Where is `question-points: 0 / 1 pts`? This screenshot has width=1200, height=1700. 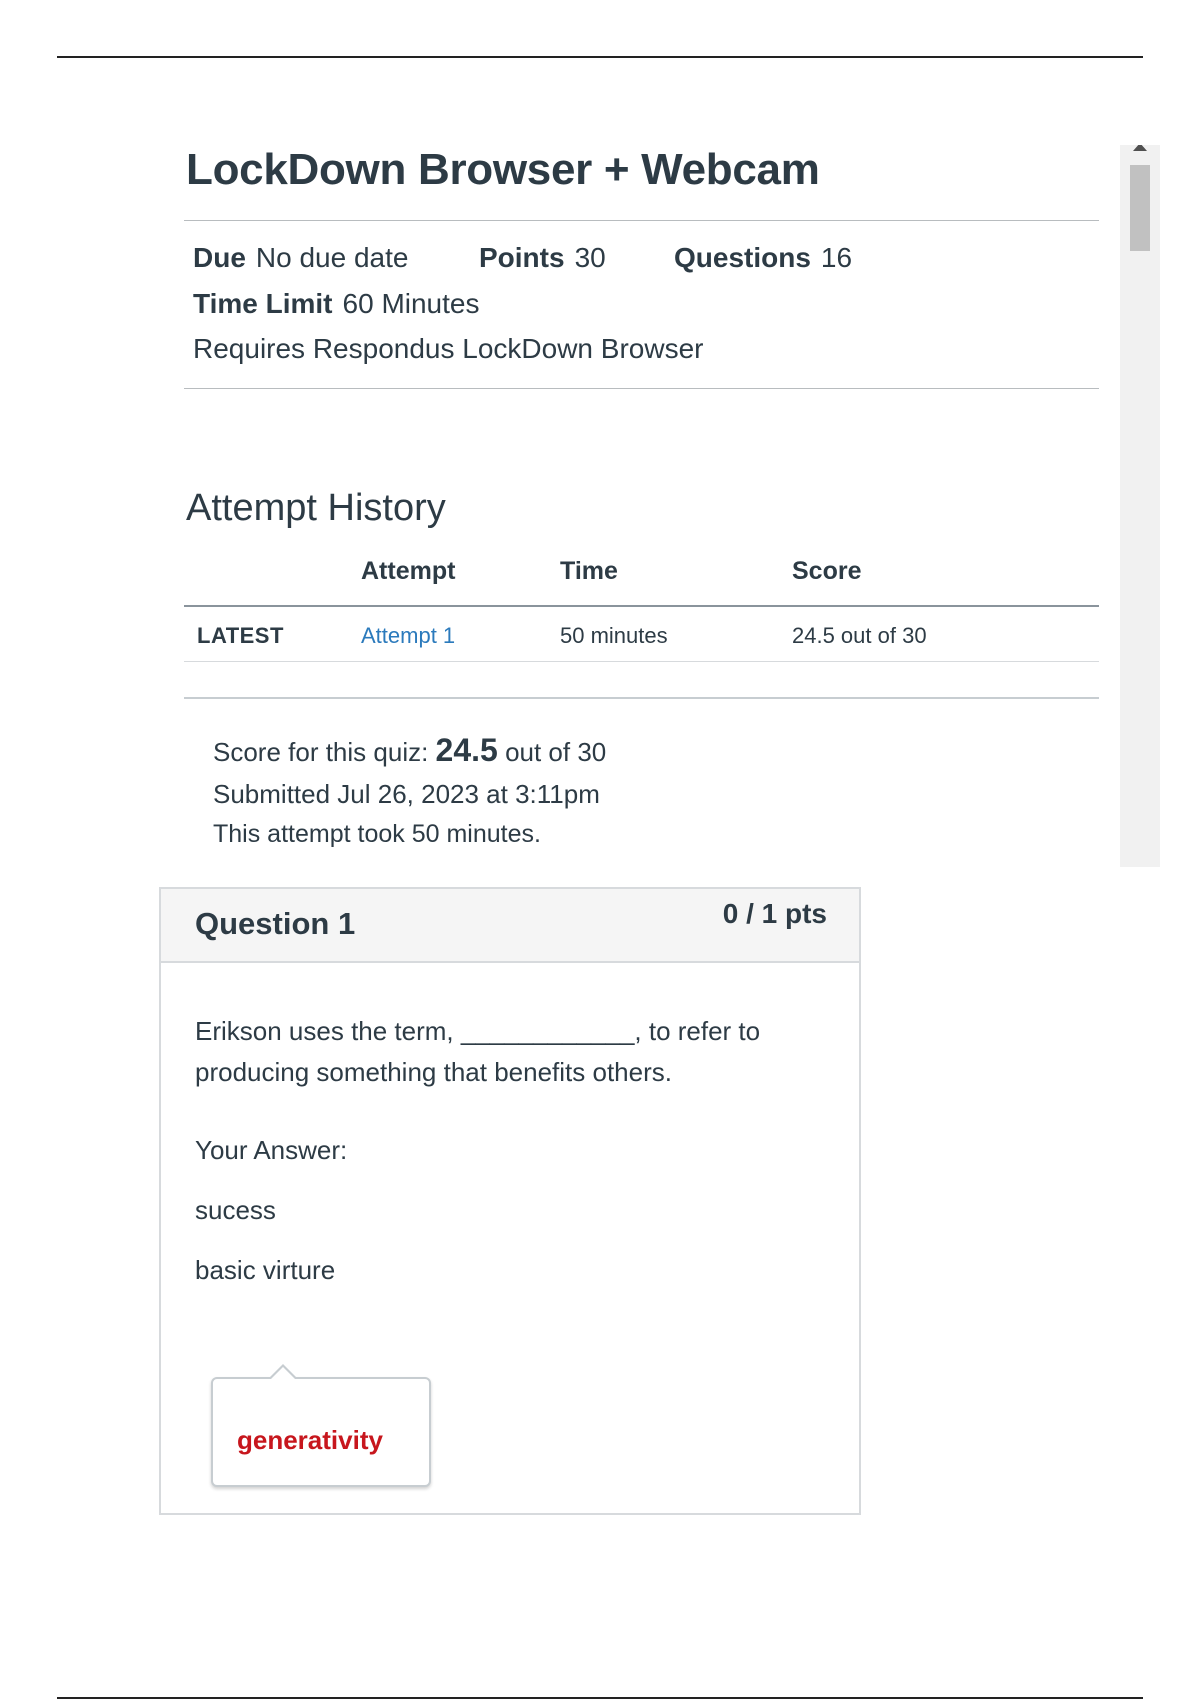
question-points: 0 / 1 pts is located at coordinates (774, 913).